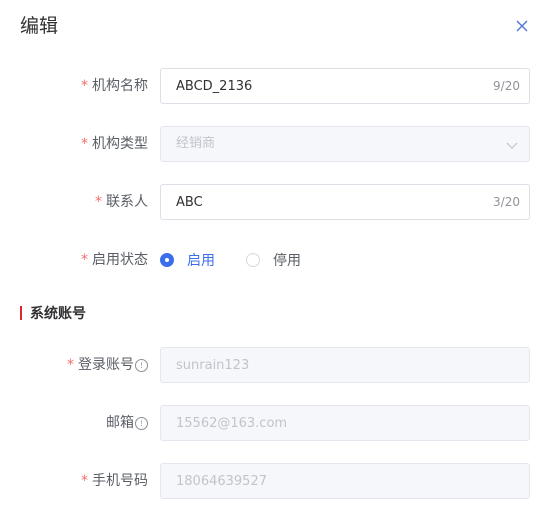 The height and width of the screenshot is (521, 547). I want to click on org-name-input, so click(345, 86).